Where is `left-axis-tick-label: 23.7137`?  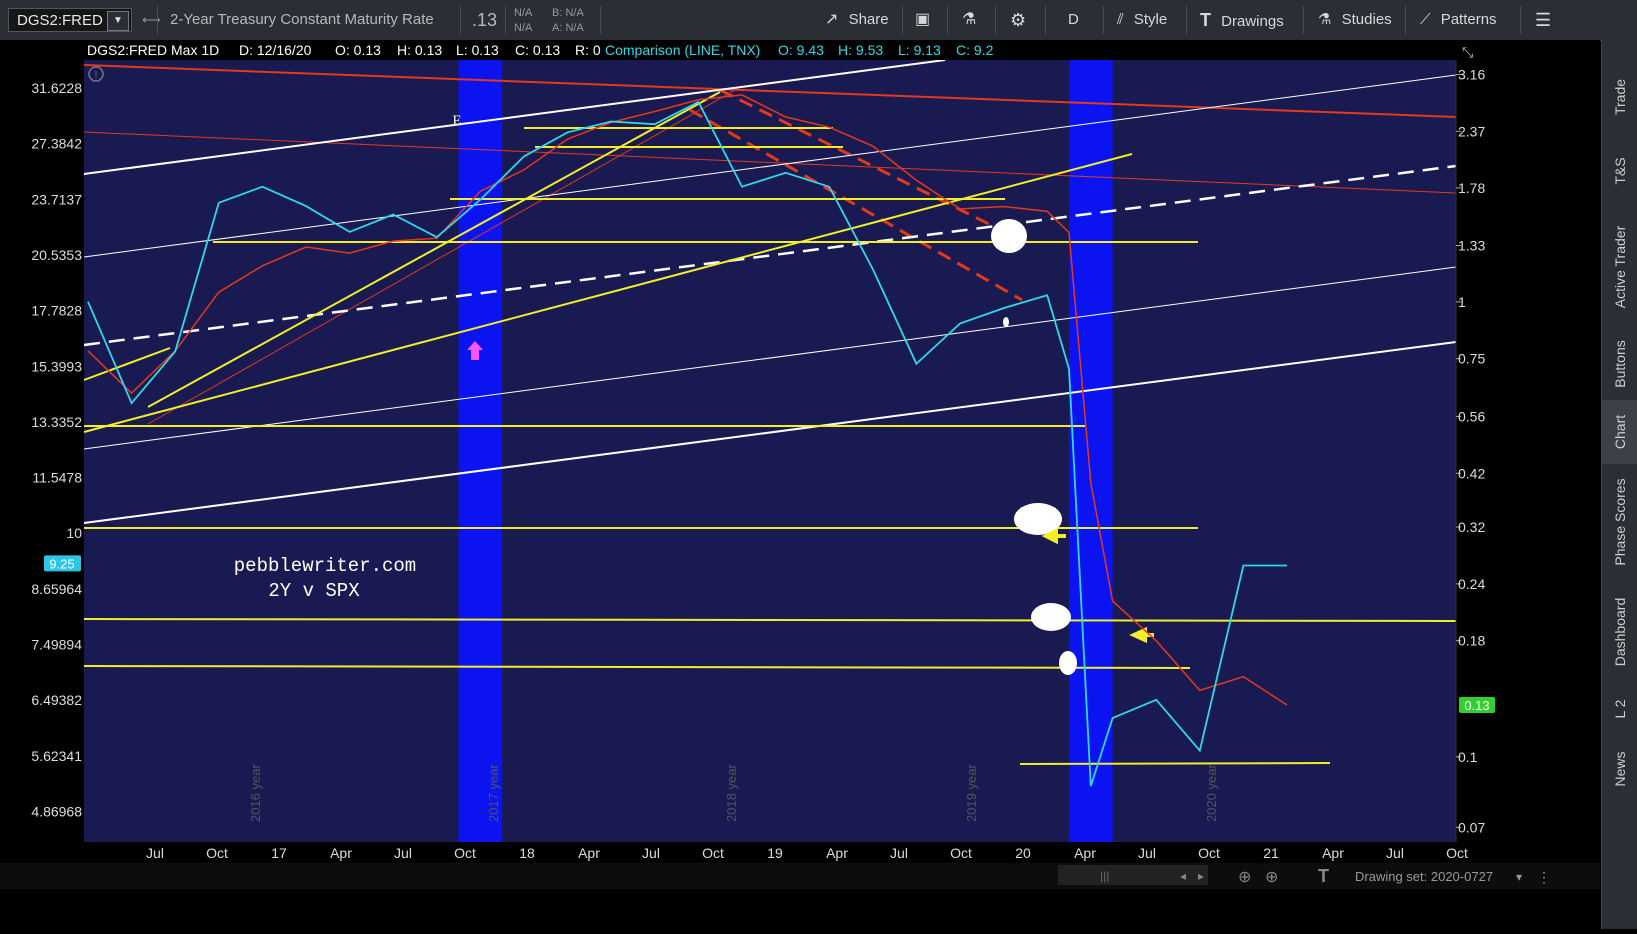
left-axis-tick-label: 23.7137 is located at coordinates (56, 199).